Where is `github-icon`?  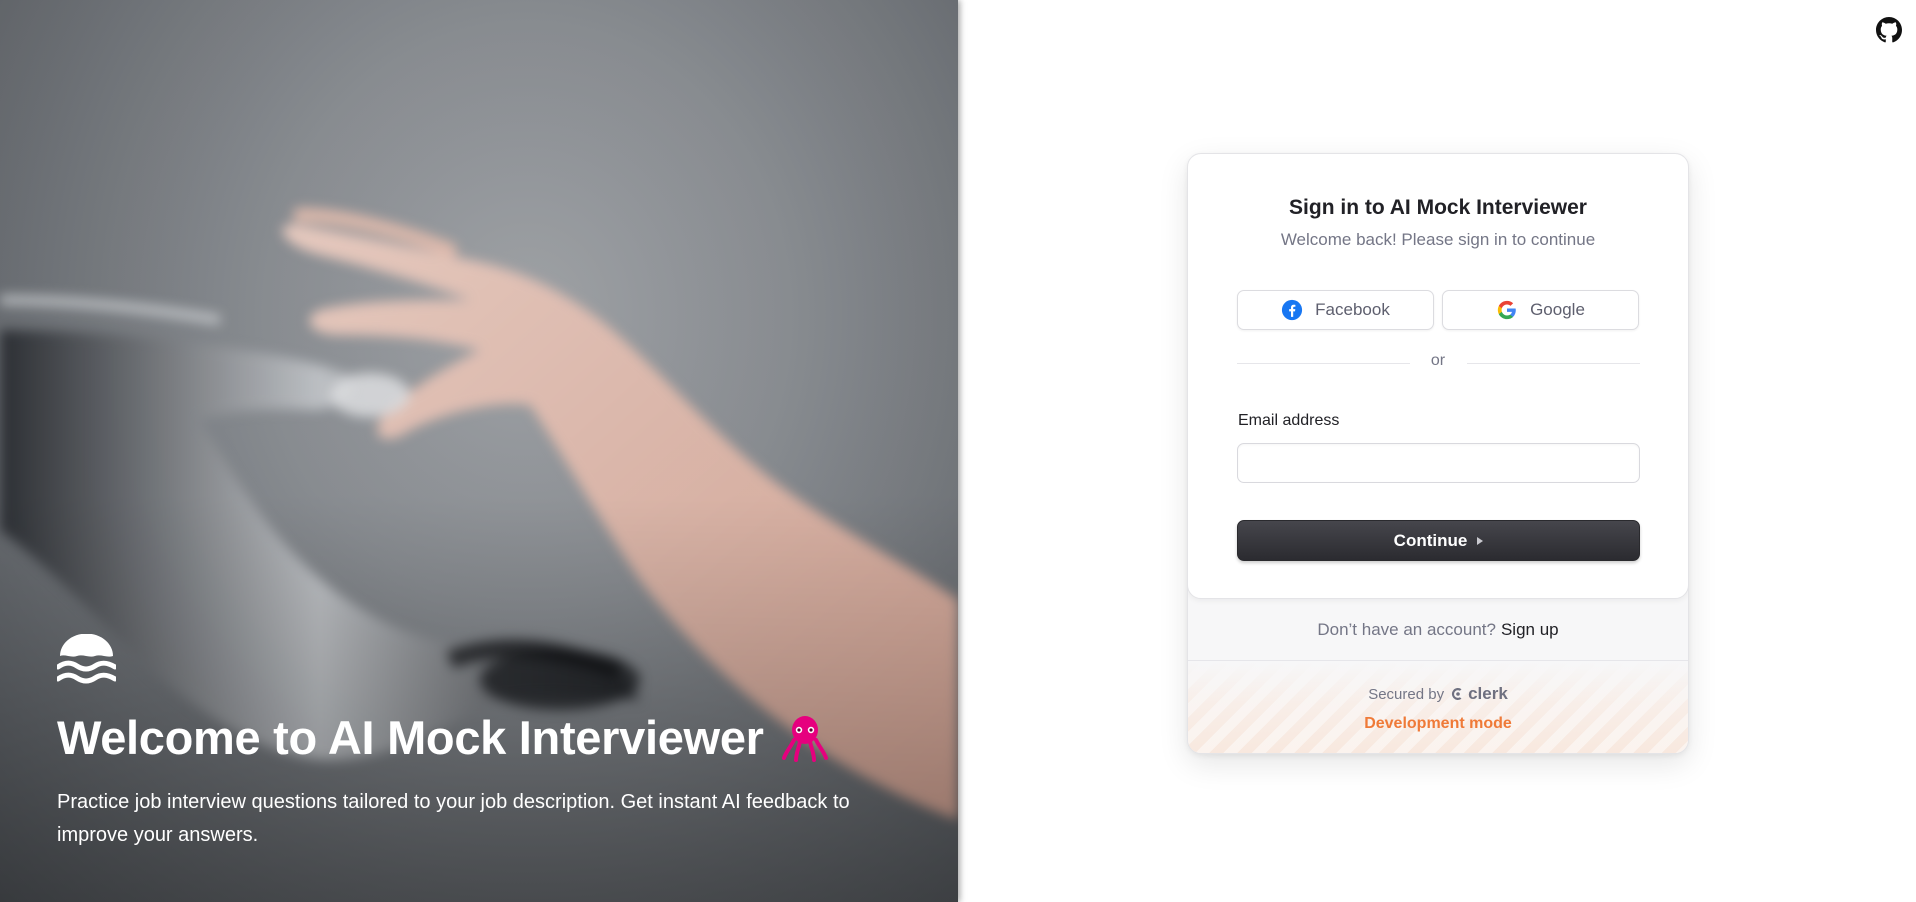 github-icon is located at coordinates (1889, 30).